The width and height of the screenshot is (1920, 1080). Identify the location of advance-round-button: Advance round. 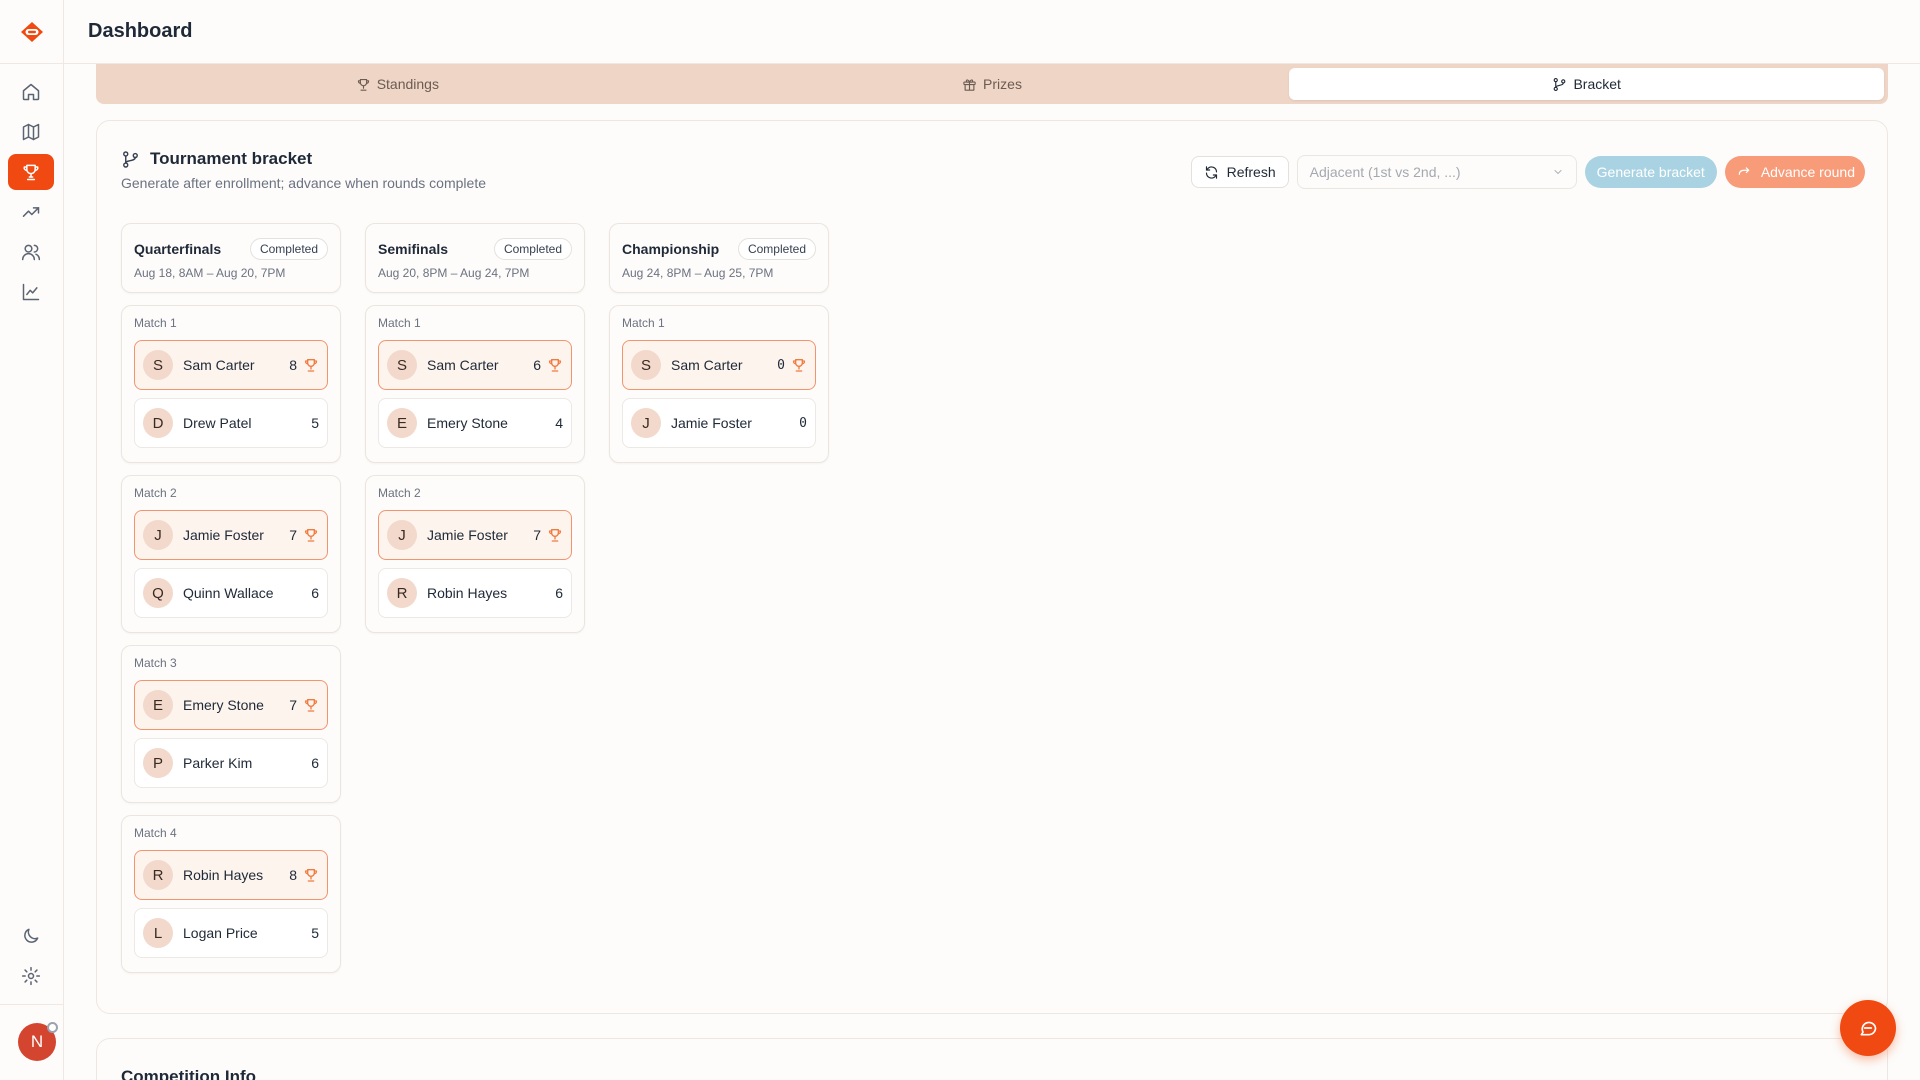
(1794, 172).